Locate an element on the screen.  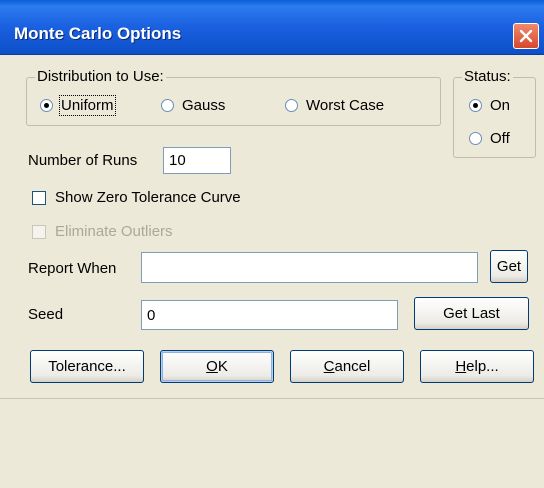
radio-on-label: On is located at coordinates (500, 105).